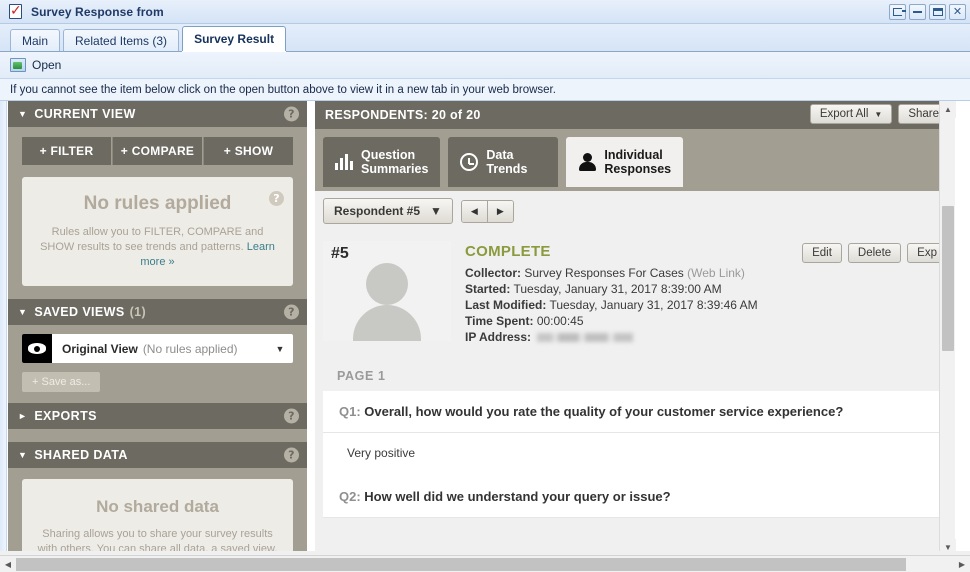 The height and width of the screenshot is (572, 970). What do you see at coordinates (23, 416) in the screenshot?
I see `expand-caret-icon: ►` at bounding box center [23, 416].